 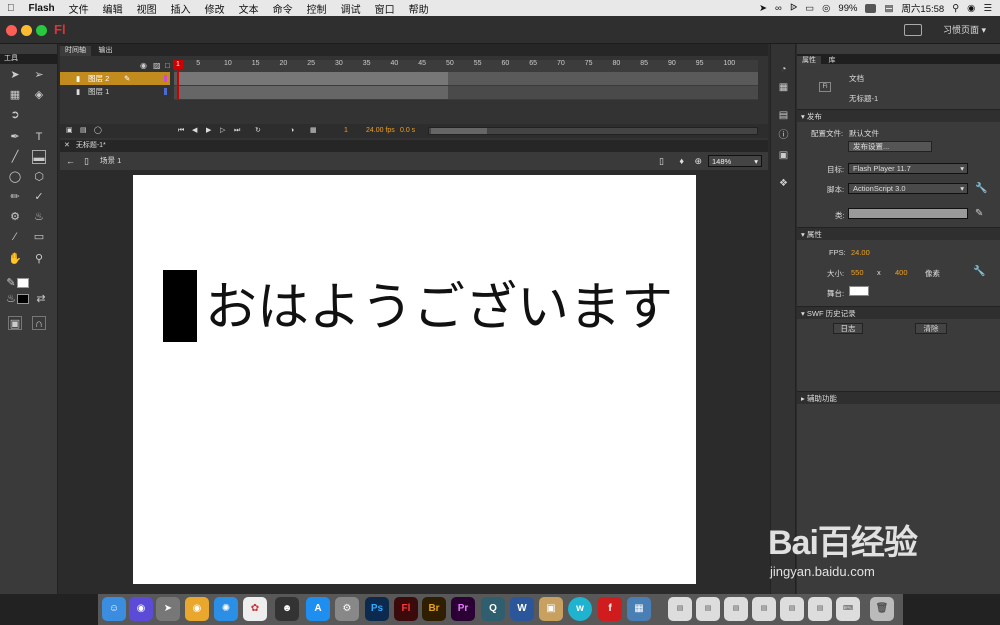 What do you see at coordinates (783, 183) in the screenshot?
I see `components-panel-icon: ❖` at bounding box center [783, 183].